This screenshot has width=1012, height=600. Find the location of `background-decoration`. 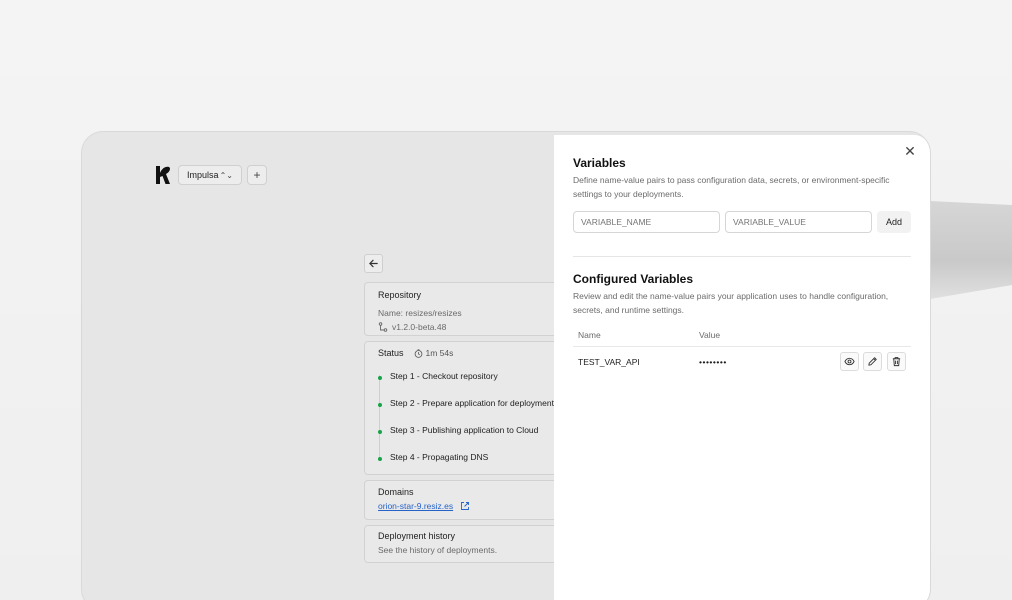

background-decoration is located at coordinates (971, 250).